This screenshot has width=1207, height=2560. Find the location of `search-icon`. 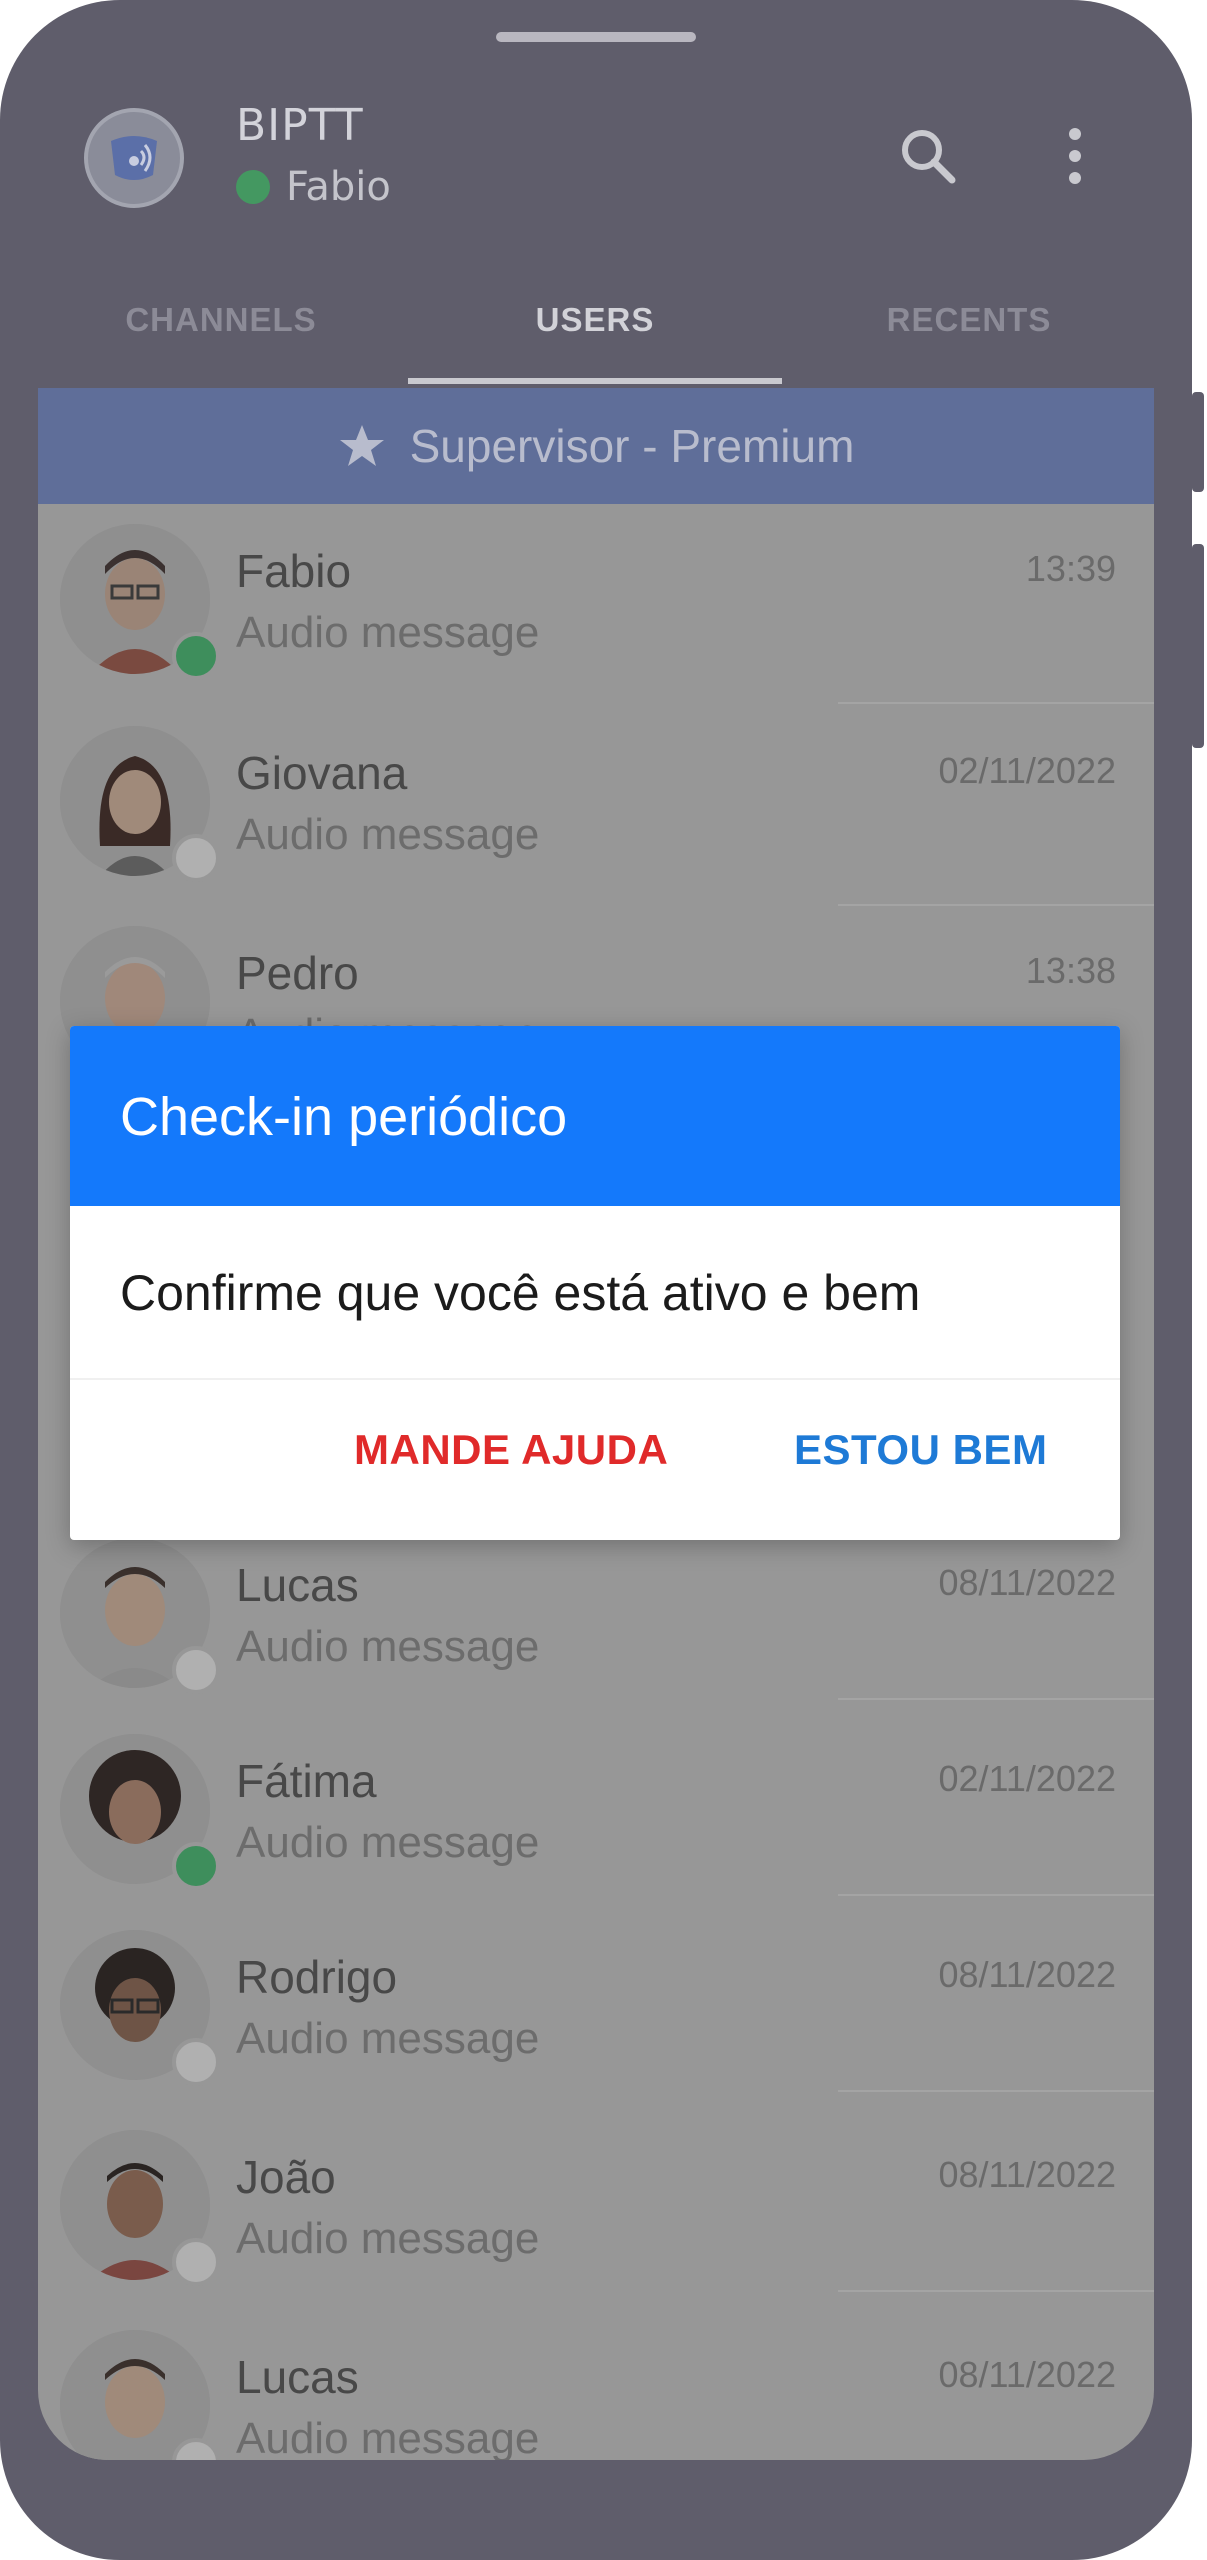

search-icon is located at coordinates (928, 156).